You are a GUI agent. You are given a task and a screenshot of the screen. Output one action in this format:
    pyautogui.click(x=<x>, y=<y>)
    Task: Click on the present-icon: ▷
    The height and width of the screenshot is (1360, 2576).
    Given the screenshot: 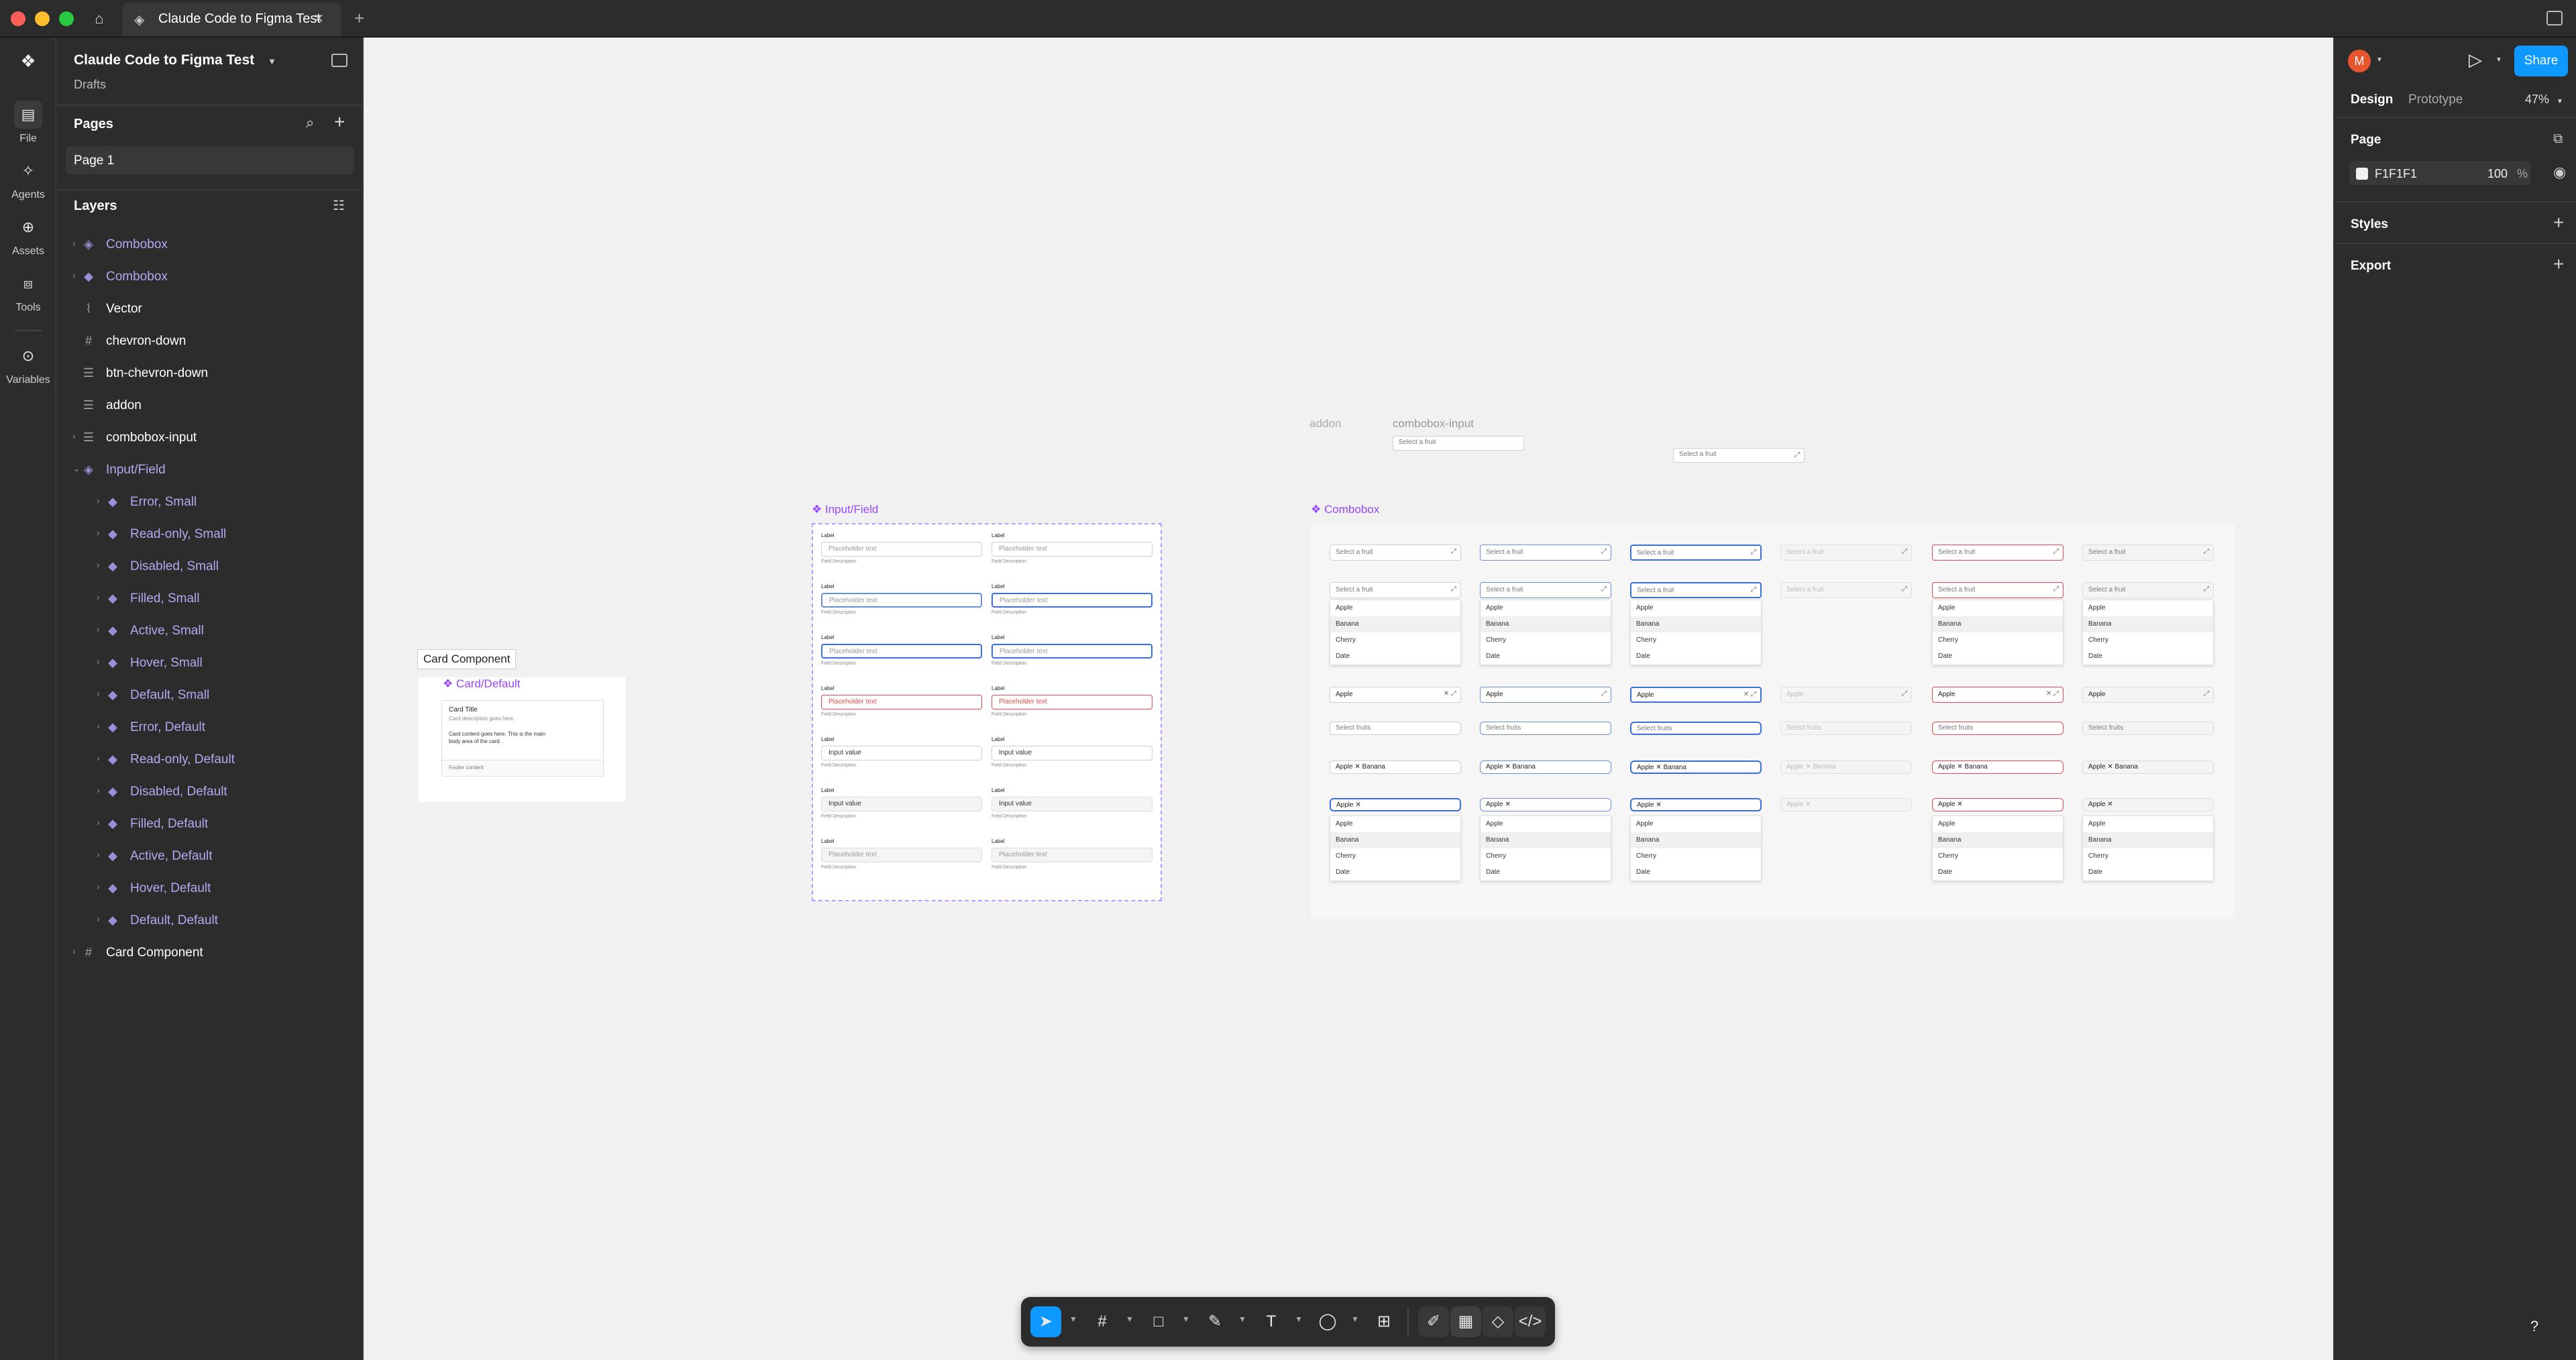 What is the action you would take?
    pyautogui.click(x=2475, y=60)
    